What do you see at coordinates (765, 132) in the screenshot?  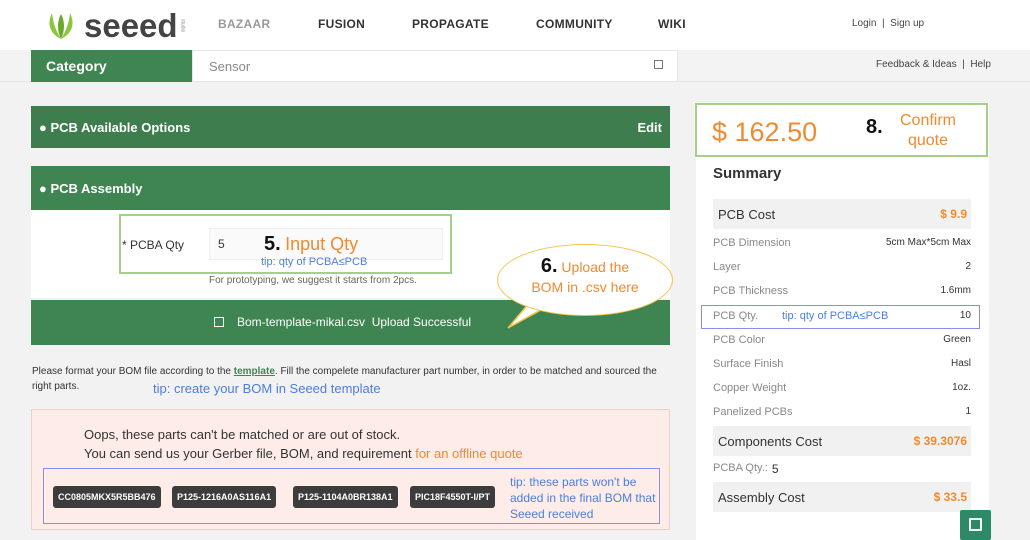 I see `total-price: $ 162.50` at bounding box center [765, 132].